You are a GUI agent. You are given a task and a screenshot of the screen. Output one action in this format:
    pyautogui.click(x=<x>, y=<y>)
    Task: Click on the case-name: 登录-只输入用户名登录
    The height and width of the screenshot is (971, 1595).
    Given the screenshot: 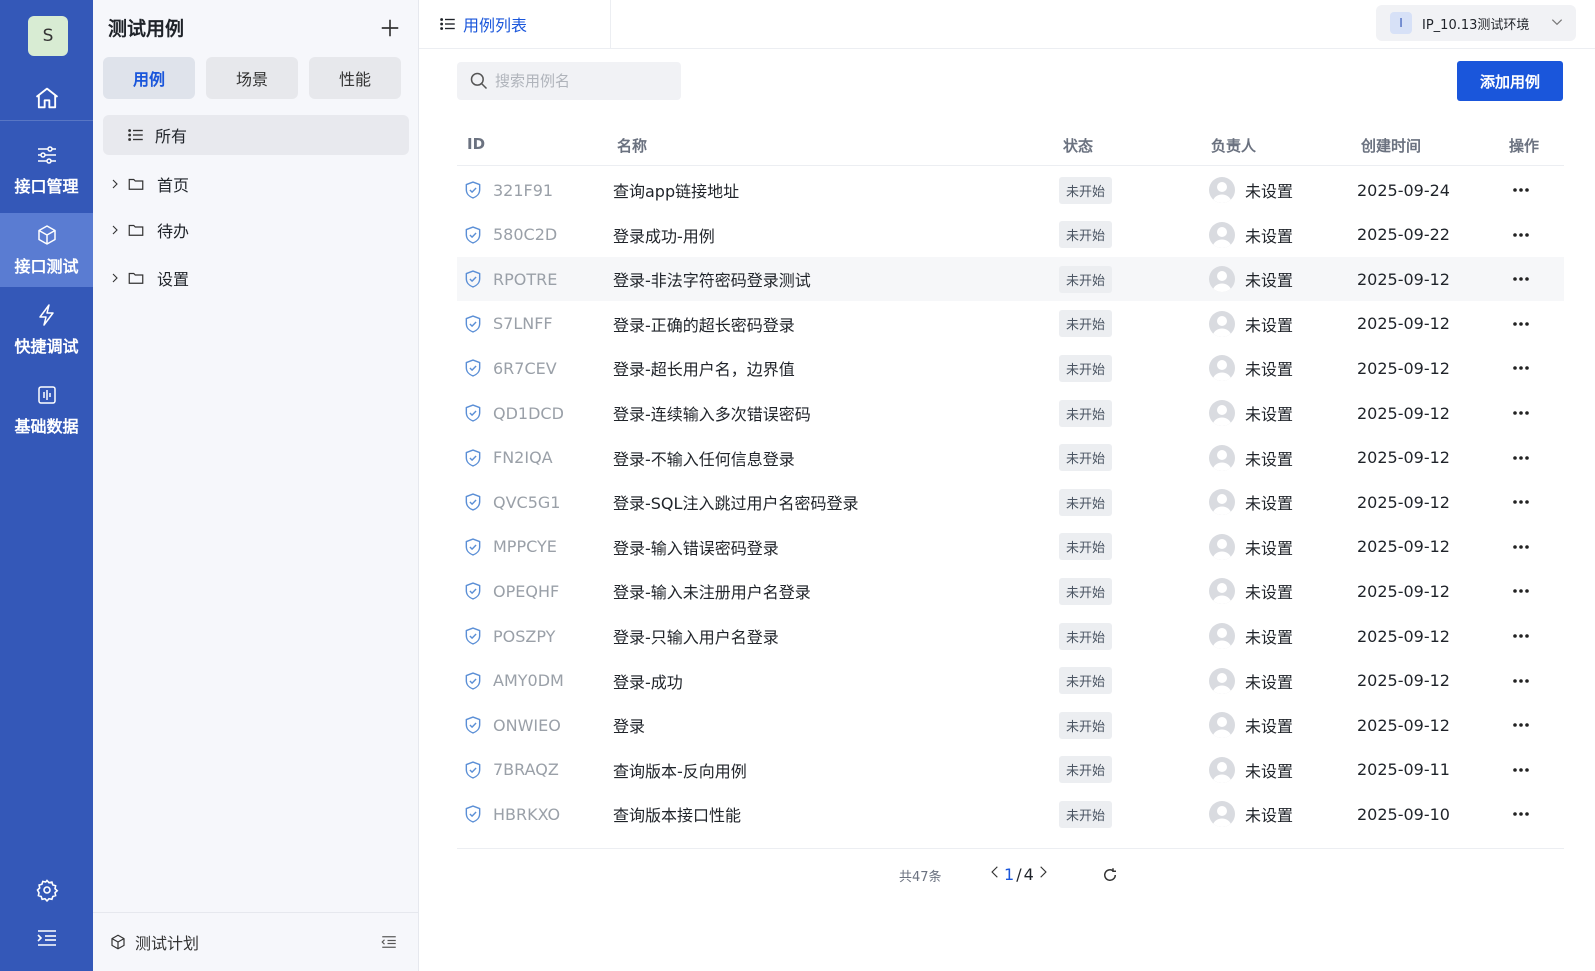 What is the action you would take?
    pyautogui.click(x=696, y=636)
    